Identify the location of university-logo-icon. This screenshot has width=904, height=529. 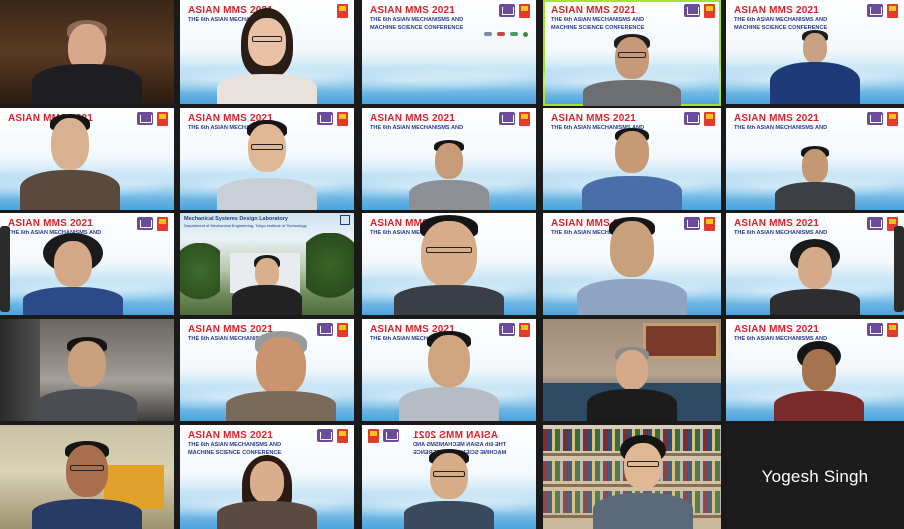
(345, 220).